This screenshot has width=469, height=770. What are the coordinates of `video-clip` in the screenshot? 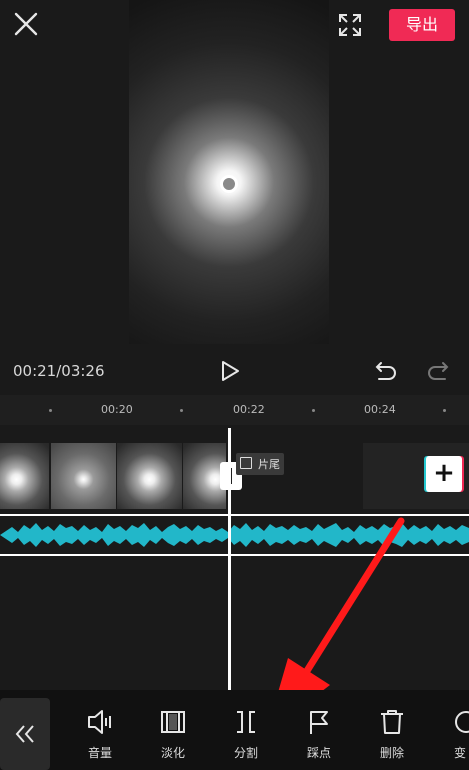 It's located at (113, 476).